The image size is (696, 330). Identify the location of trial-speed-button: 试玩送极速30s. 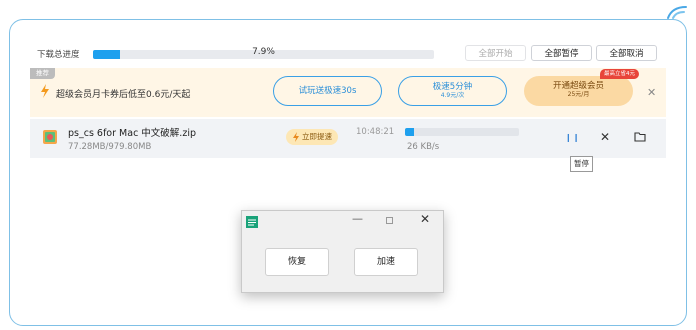
(327, 91).